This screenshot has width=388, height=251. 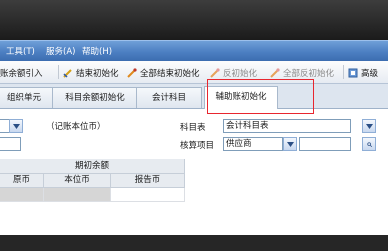 I want to click on advanced-label: 高级, so click(x=370, y=73).